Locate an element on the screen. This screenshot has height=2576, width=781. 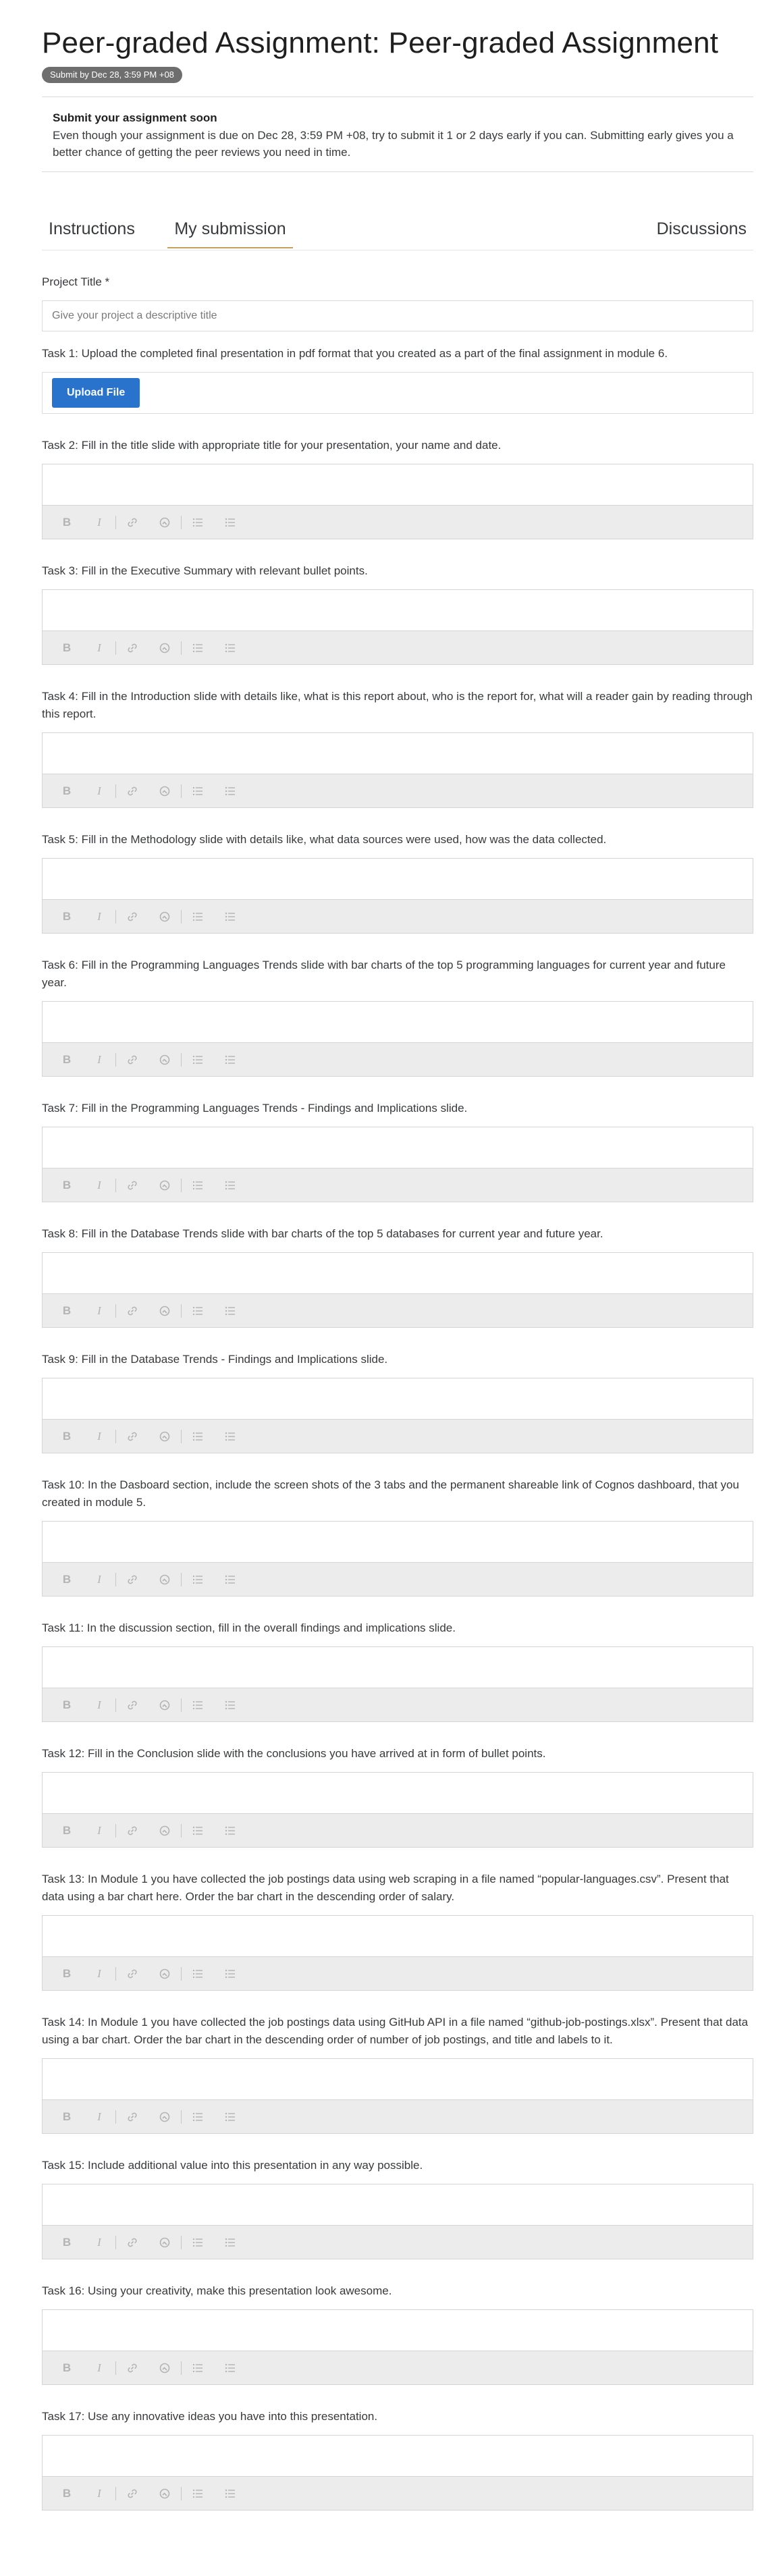
tab-discussions: Discussions is located at coordinates (702, 231).